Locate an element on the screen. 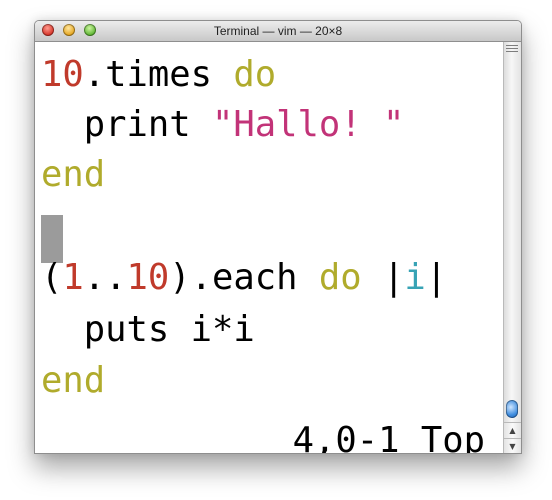  code-line-6: puts i*i is located at coordinates (148, 330).